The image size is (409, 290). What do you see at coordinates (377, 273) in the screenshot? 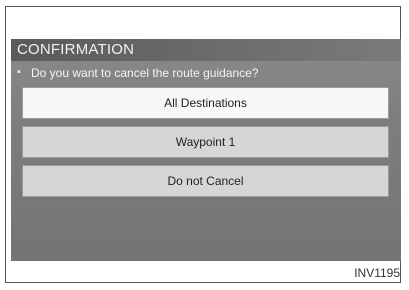
I see `figure-code: INV1195` at bounding box center [377, 273].